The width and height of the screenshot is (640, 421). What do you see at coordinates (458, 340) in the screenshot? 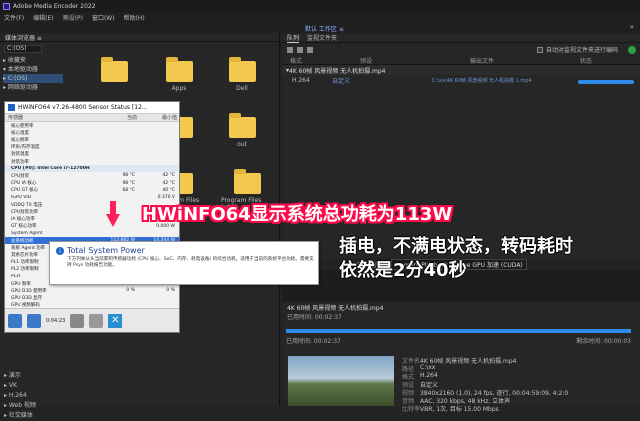
I see `encoding-status: 已用时间: 00:02:37 剩余时间: 00:00:03` at bounding box center [458, 340].